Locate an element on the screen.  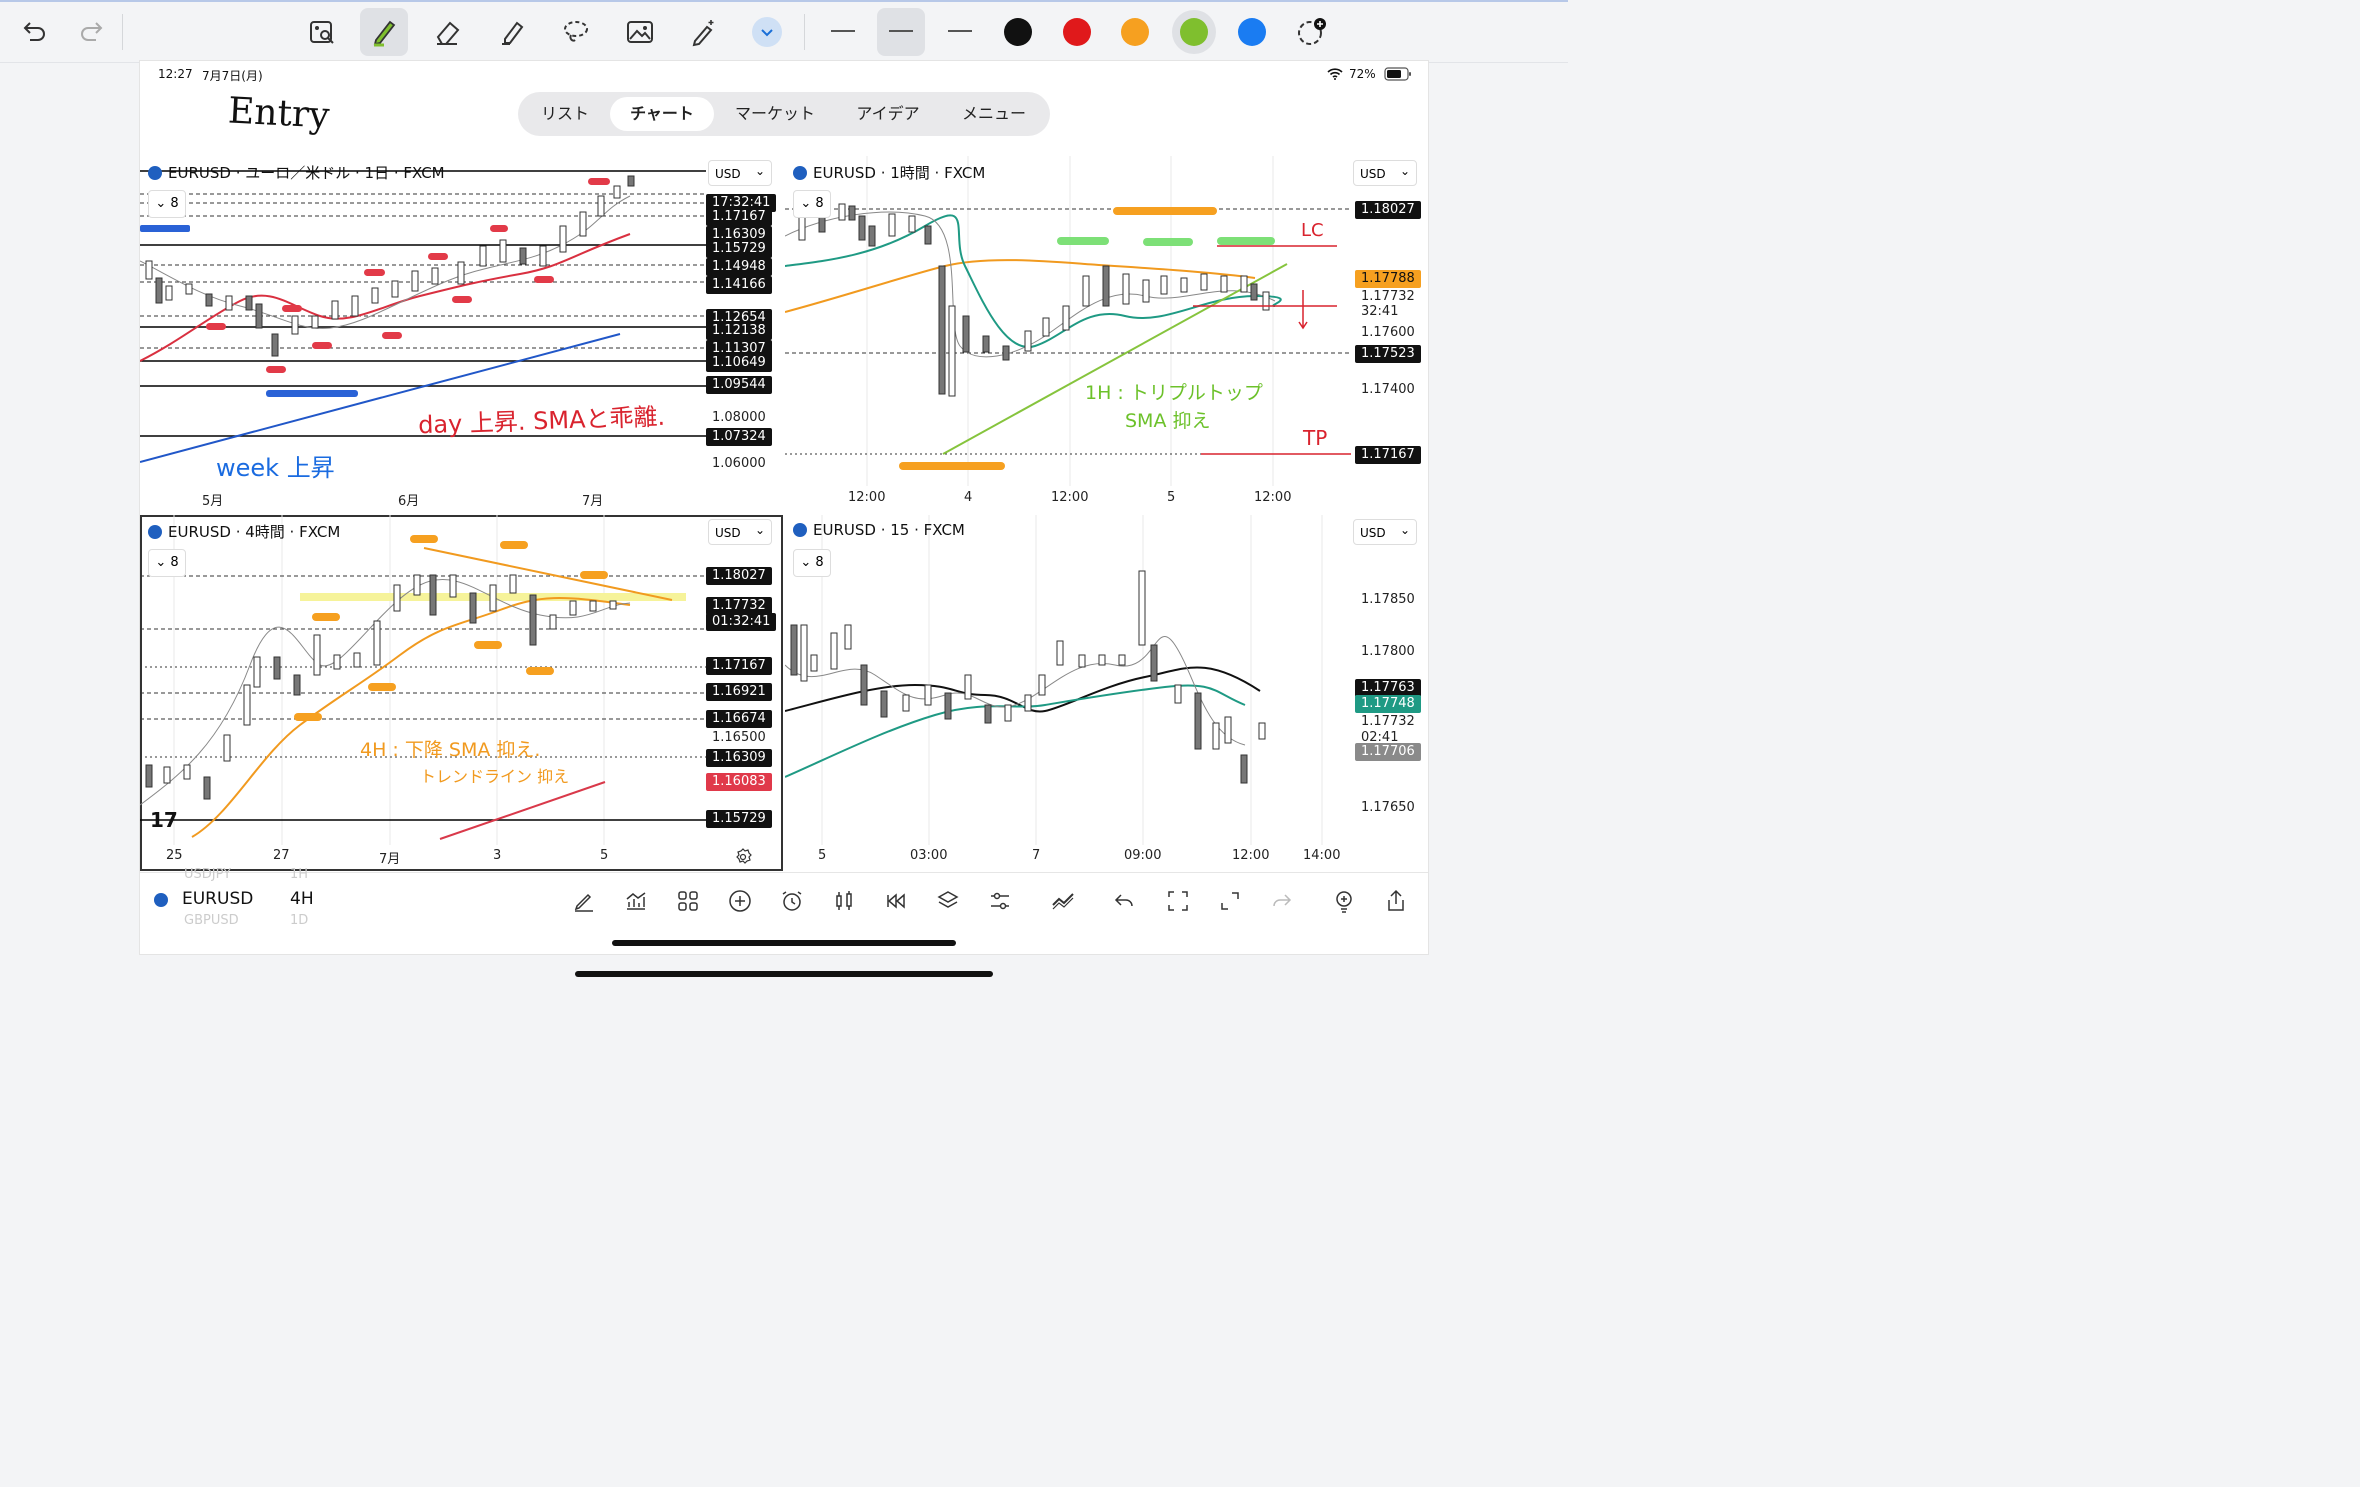
expand-icon is located at coordinates (1230, 901).